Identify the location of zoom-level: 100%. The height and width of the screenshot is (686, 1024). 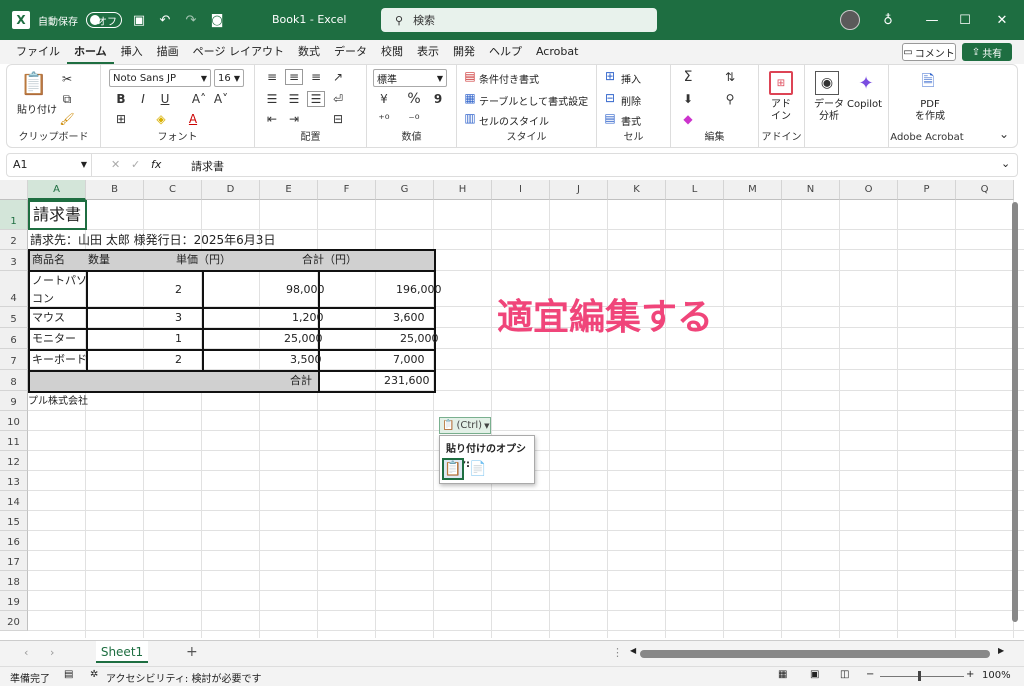
(996, 675).